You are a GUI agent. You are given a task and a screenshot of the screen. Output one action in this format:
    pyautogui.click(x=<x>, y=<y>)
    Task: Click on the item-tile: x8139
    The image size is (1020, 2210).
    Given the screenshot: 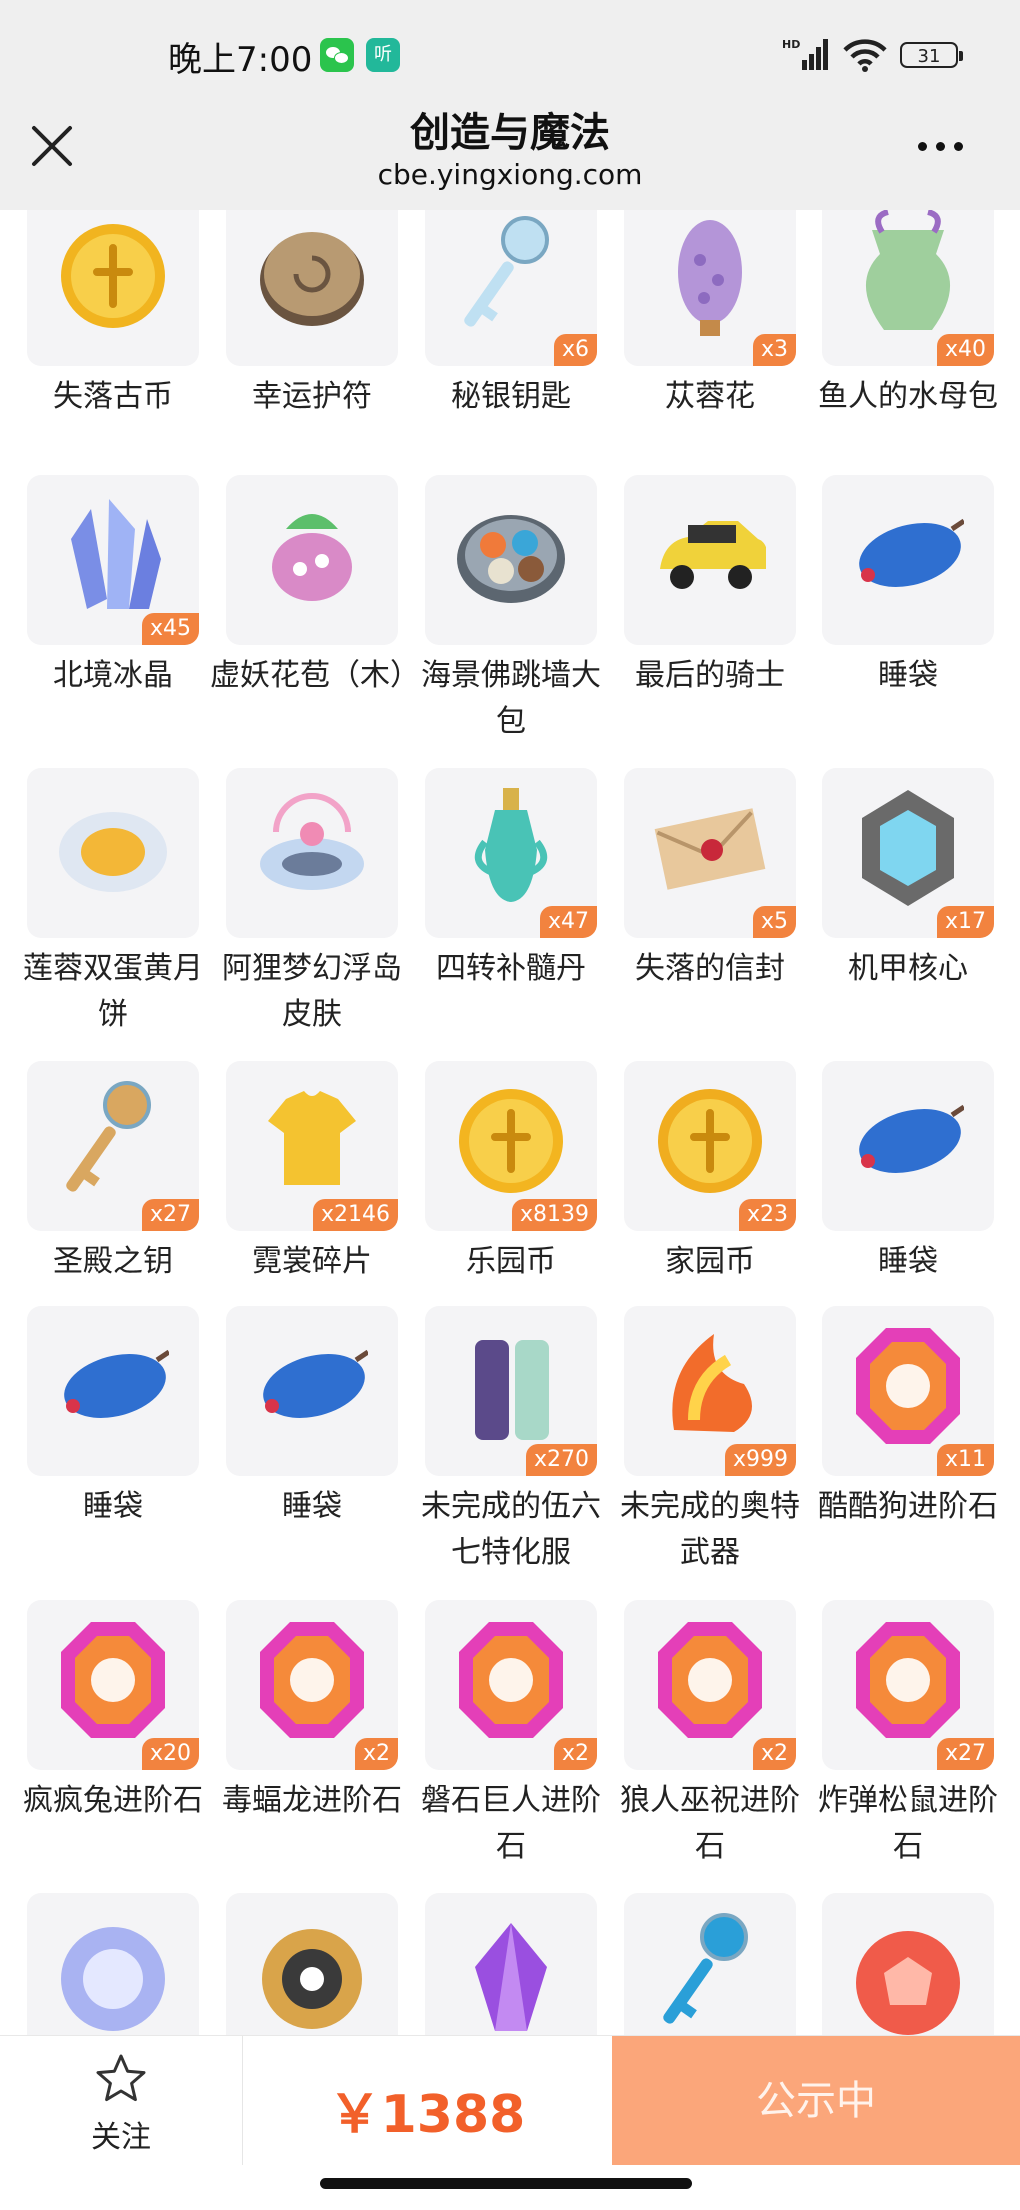 What is the action you would take?
    pyautogui.click(x=511, y=1146)
    